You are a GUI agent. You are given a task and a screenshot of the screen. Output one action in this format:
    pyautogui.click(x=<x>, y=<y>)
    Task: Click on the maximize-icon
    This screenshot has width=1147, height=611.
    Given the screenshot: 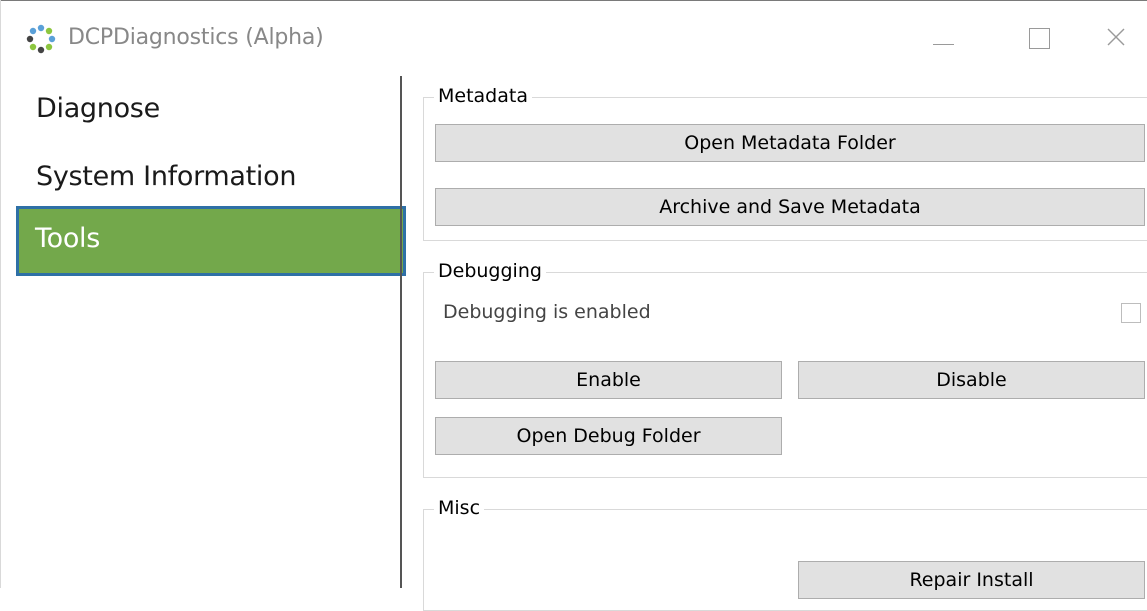 What is the action you would take?
    pyautogui.click(x=1039, y=38)
    